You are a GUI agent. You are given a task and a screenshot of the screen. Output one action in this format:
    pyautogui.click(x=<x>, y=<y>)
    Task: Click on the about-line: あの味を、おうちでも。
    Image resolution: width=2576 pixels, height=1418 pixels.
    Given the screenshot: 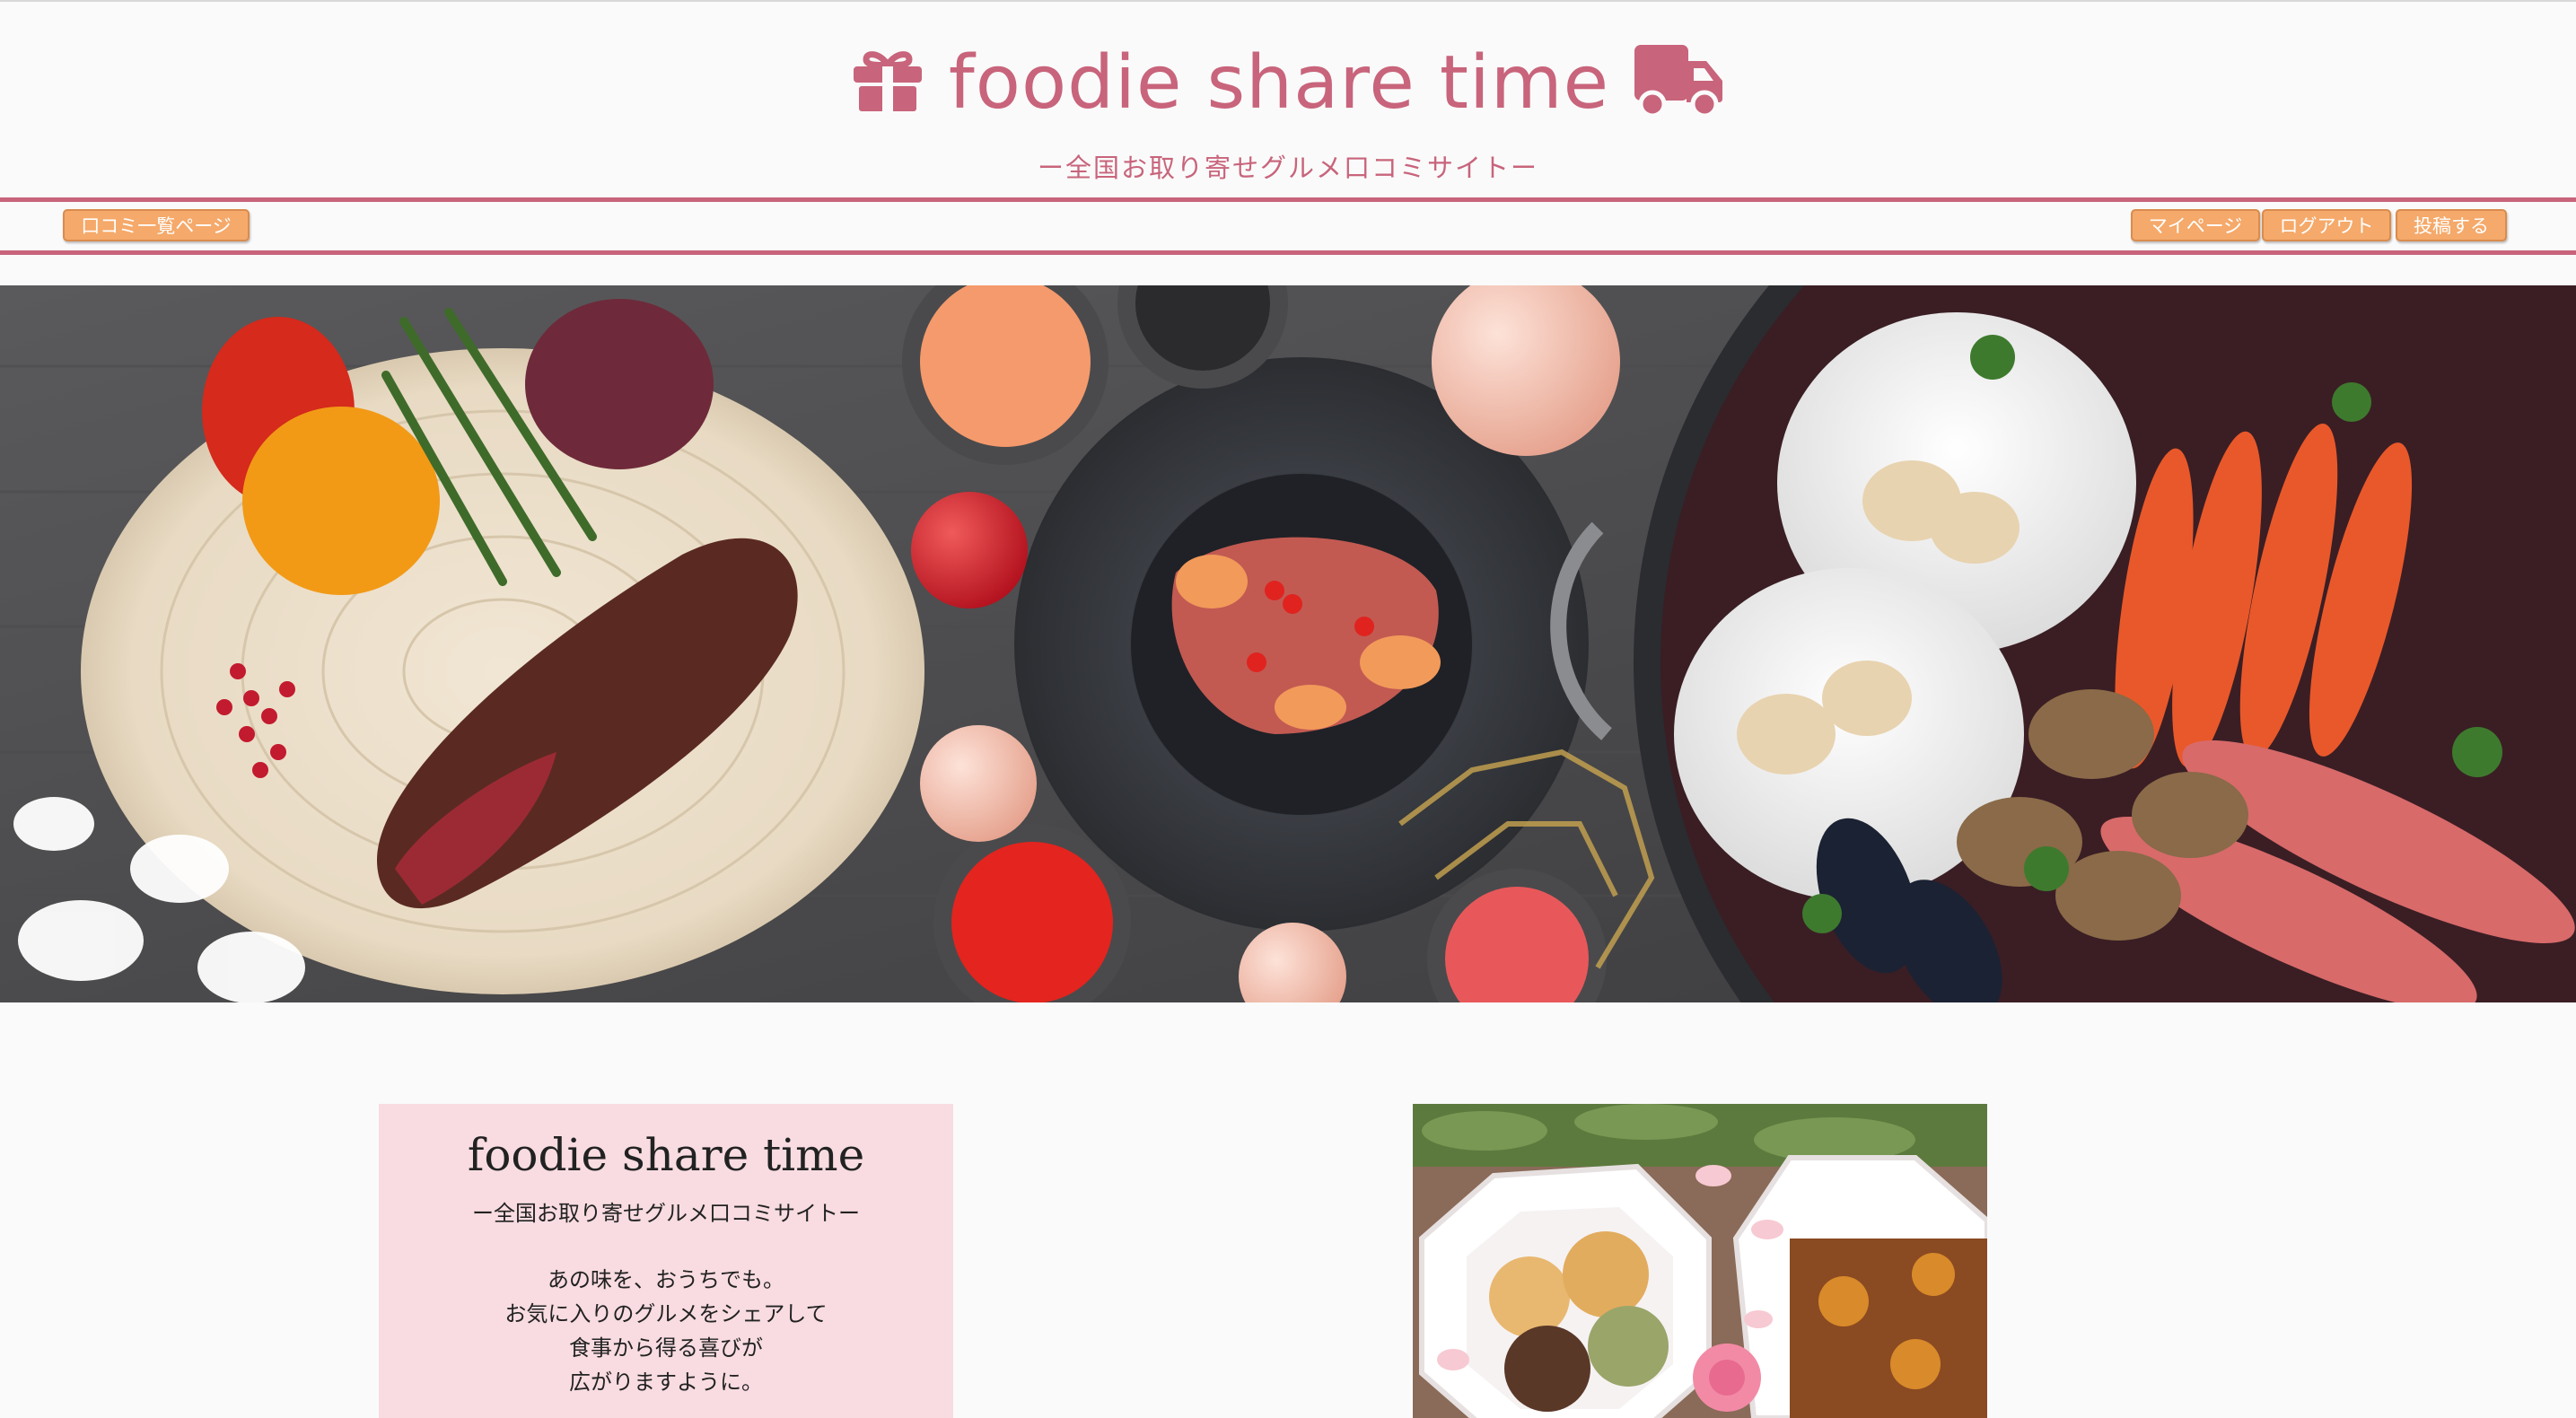 What is the action you would take?
    pyautogui.click(x=666, y=1280)
    